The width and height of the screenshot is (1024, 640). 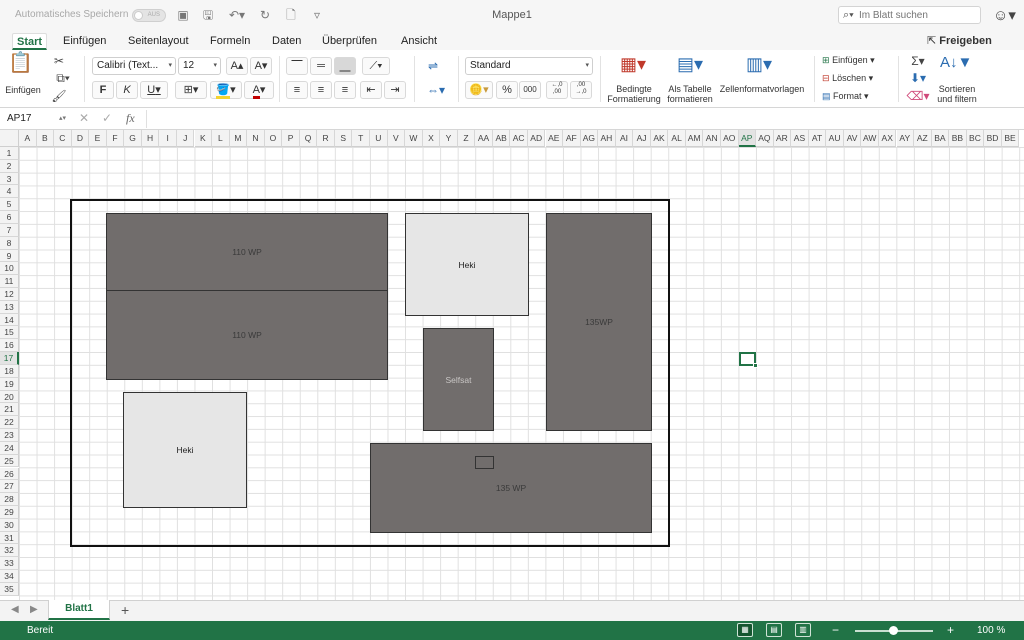 What do you see at coordinates (59, 96) in the screenshot?
I see `format-painter-icon: 🖌` at bounding box center [59, 96].